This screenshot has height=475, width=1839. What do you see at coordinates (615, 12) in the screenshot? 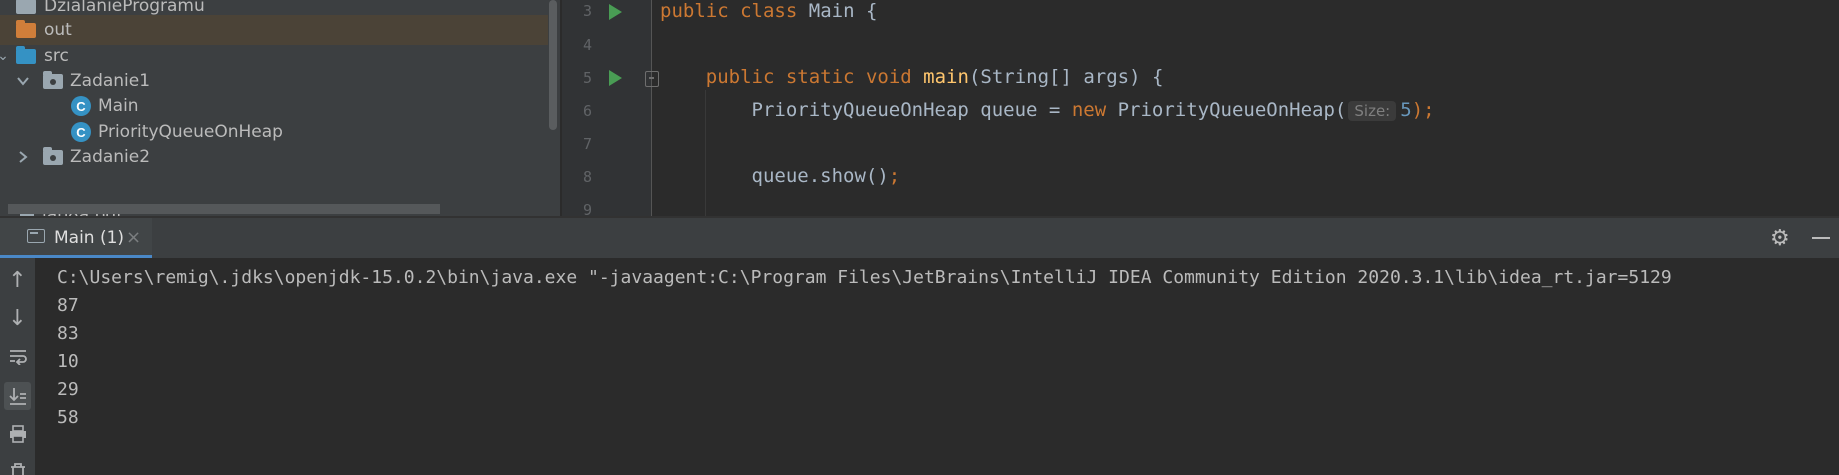
I see `run-class-icon` at bounding box center [615, 12].